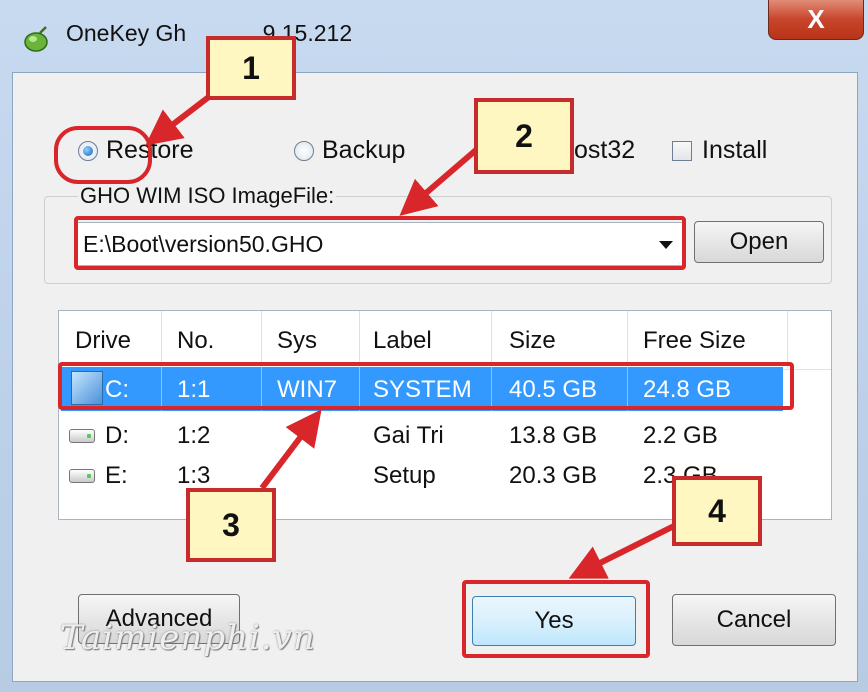  I want to click on callout-1: 1, so click(251, 68).